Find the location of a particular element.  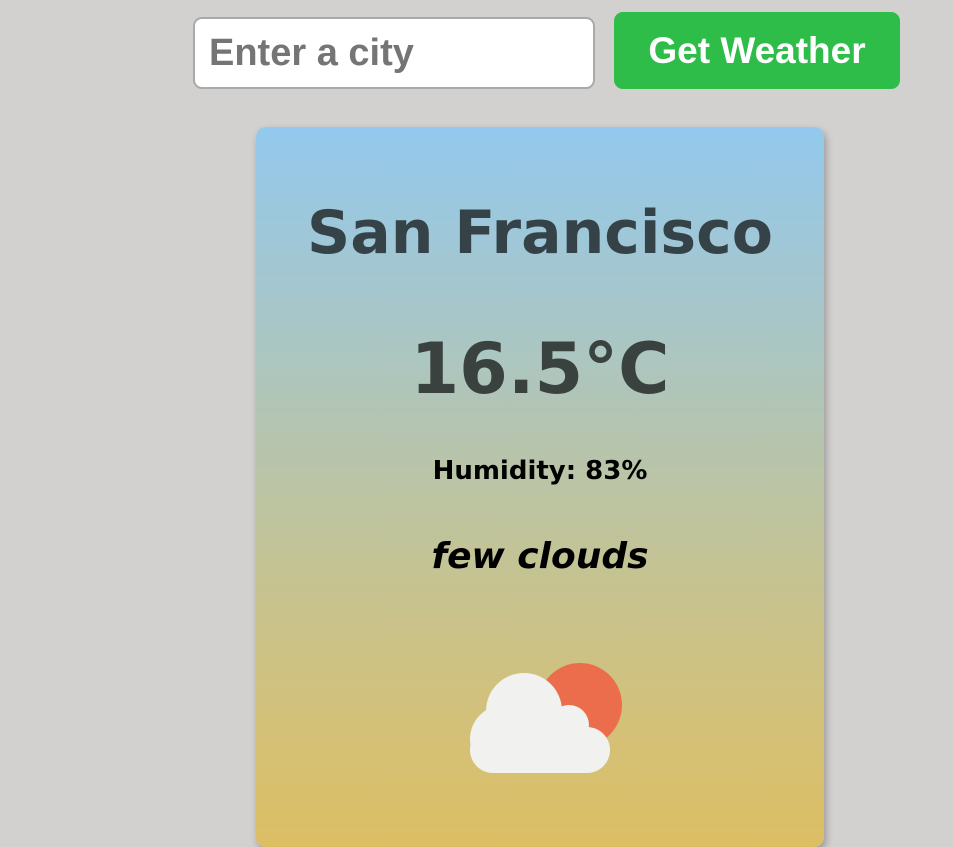

humidity: Humidity: 83% is located at coordinates (540, 471).